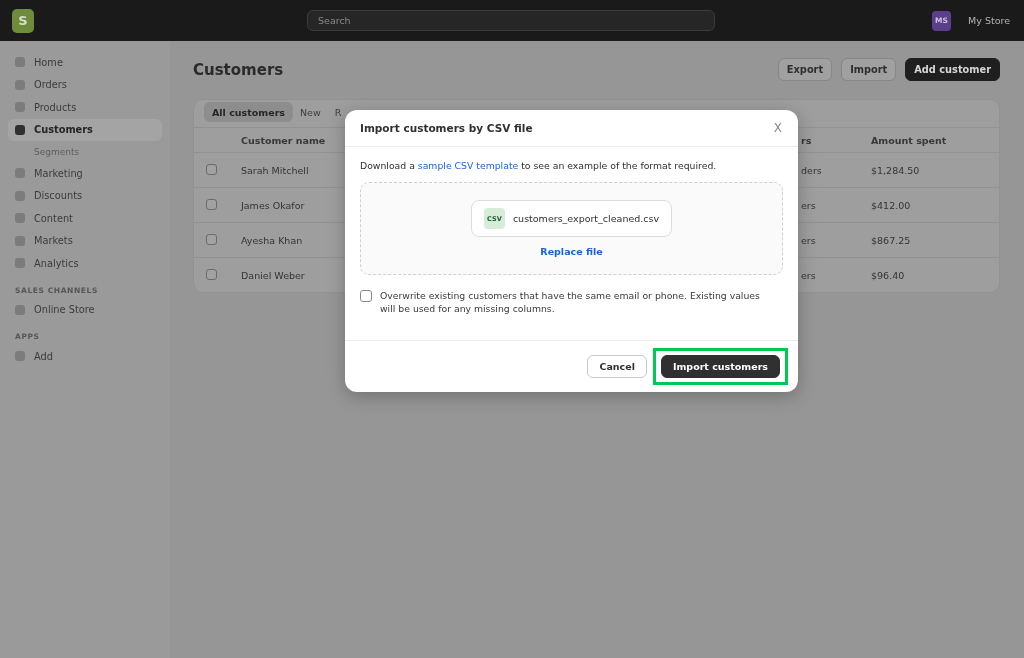 This screenshot has width=1024, height=658. Describe the element at coordinates (909, 140) in the screenshot. I see `column-header: Amount spent` at that location.